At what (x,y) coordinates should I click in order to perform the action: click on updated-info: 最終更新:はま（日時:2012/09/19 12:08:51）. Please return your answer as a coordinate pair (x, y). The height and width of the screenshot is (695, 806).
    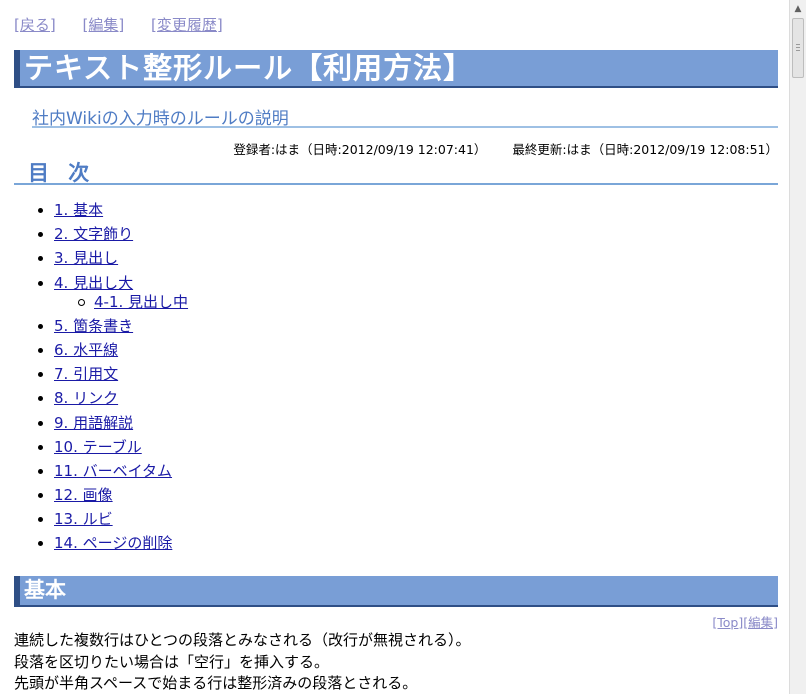
    Looking at the image, I should click on (645, 149).